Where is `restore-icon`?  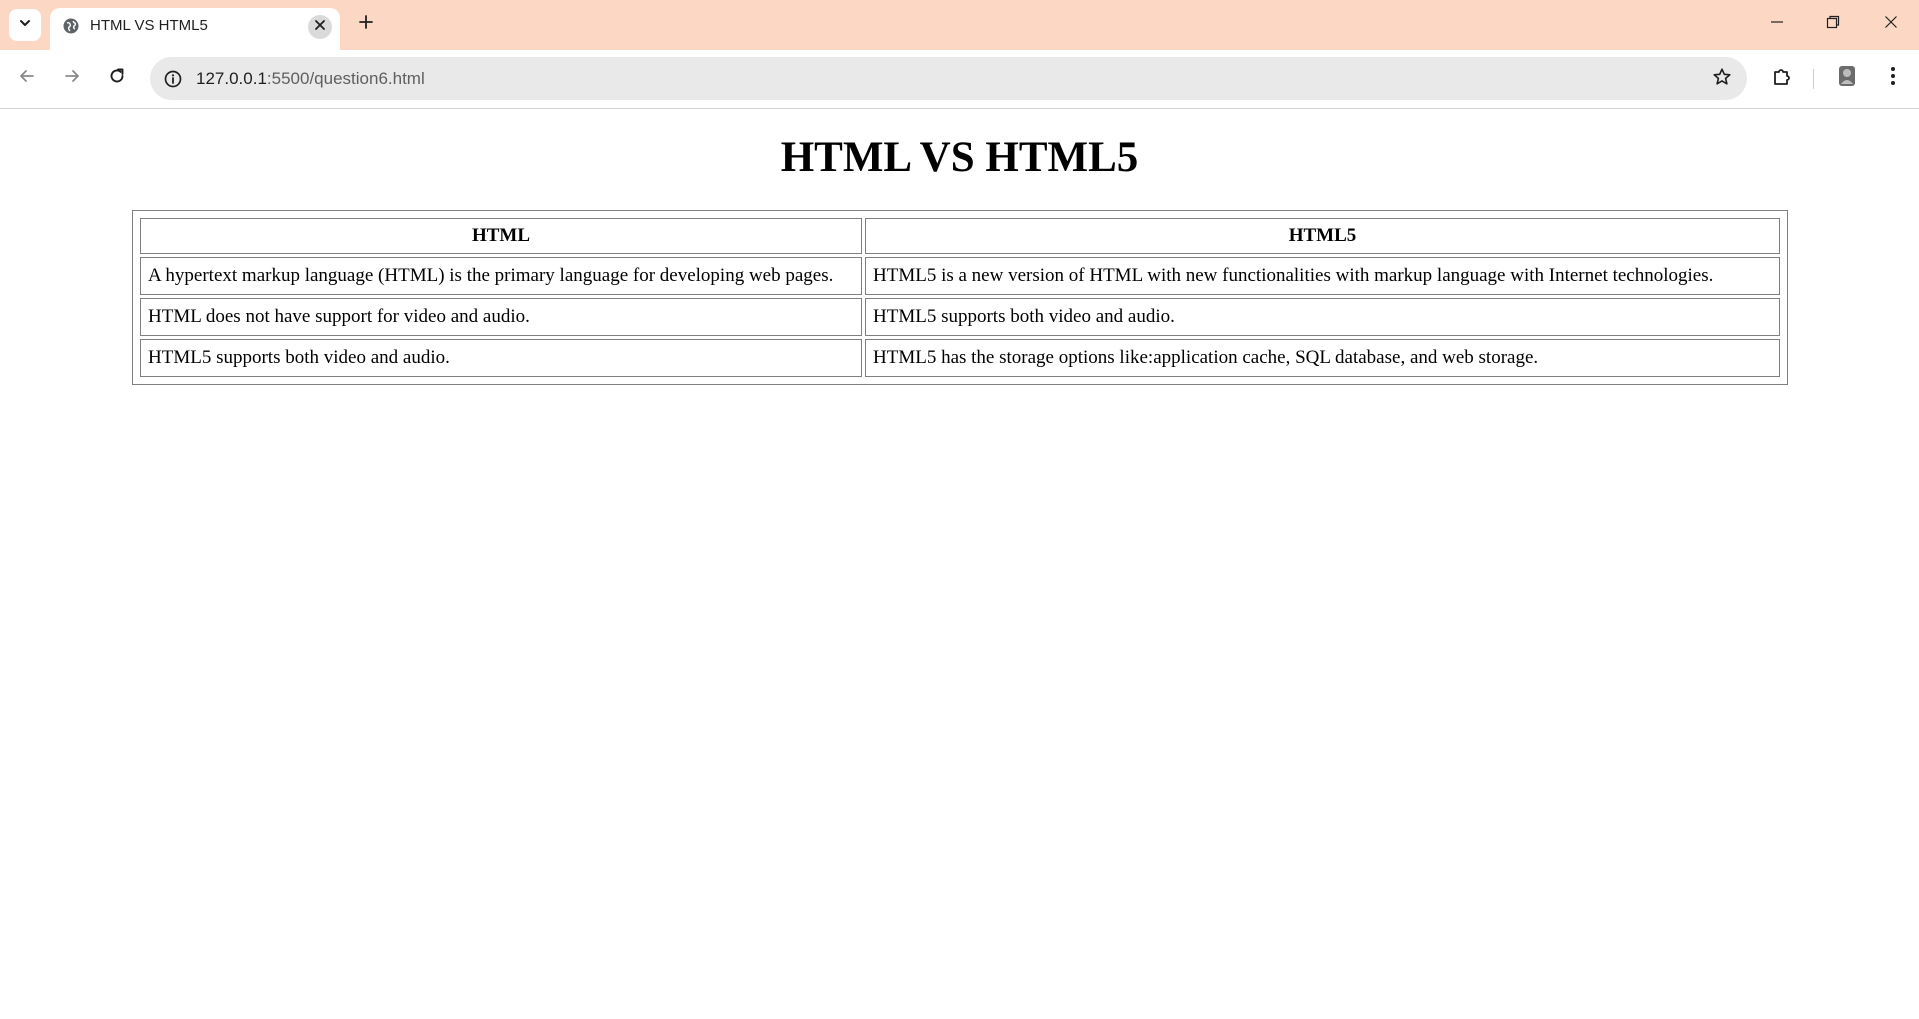 restore-icon is located at coordinates (1833, 24).